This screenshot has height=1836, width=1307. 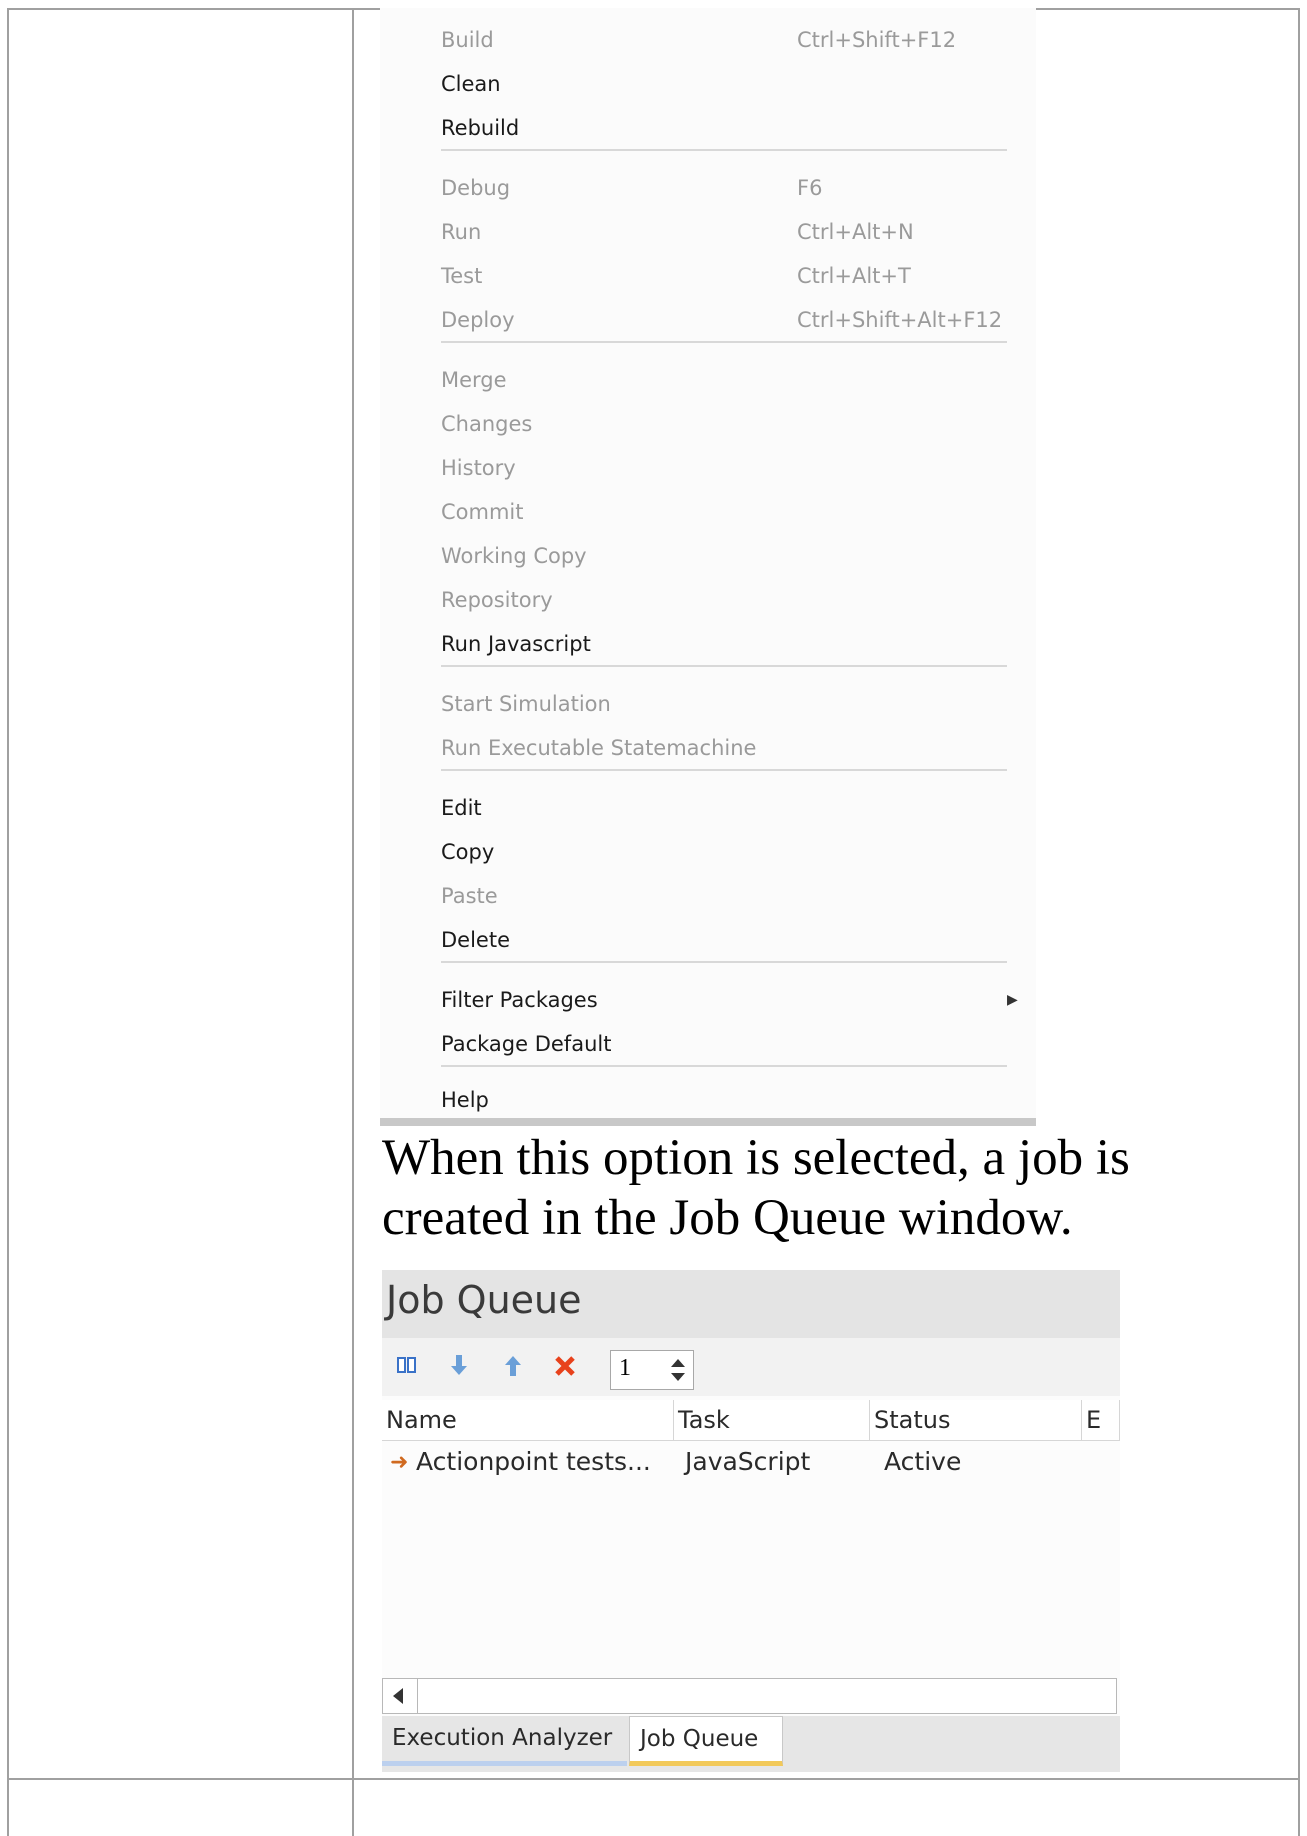 I want to click on menu-item-label: Debug, so click(x=476, y=188).